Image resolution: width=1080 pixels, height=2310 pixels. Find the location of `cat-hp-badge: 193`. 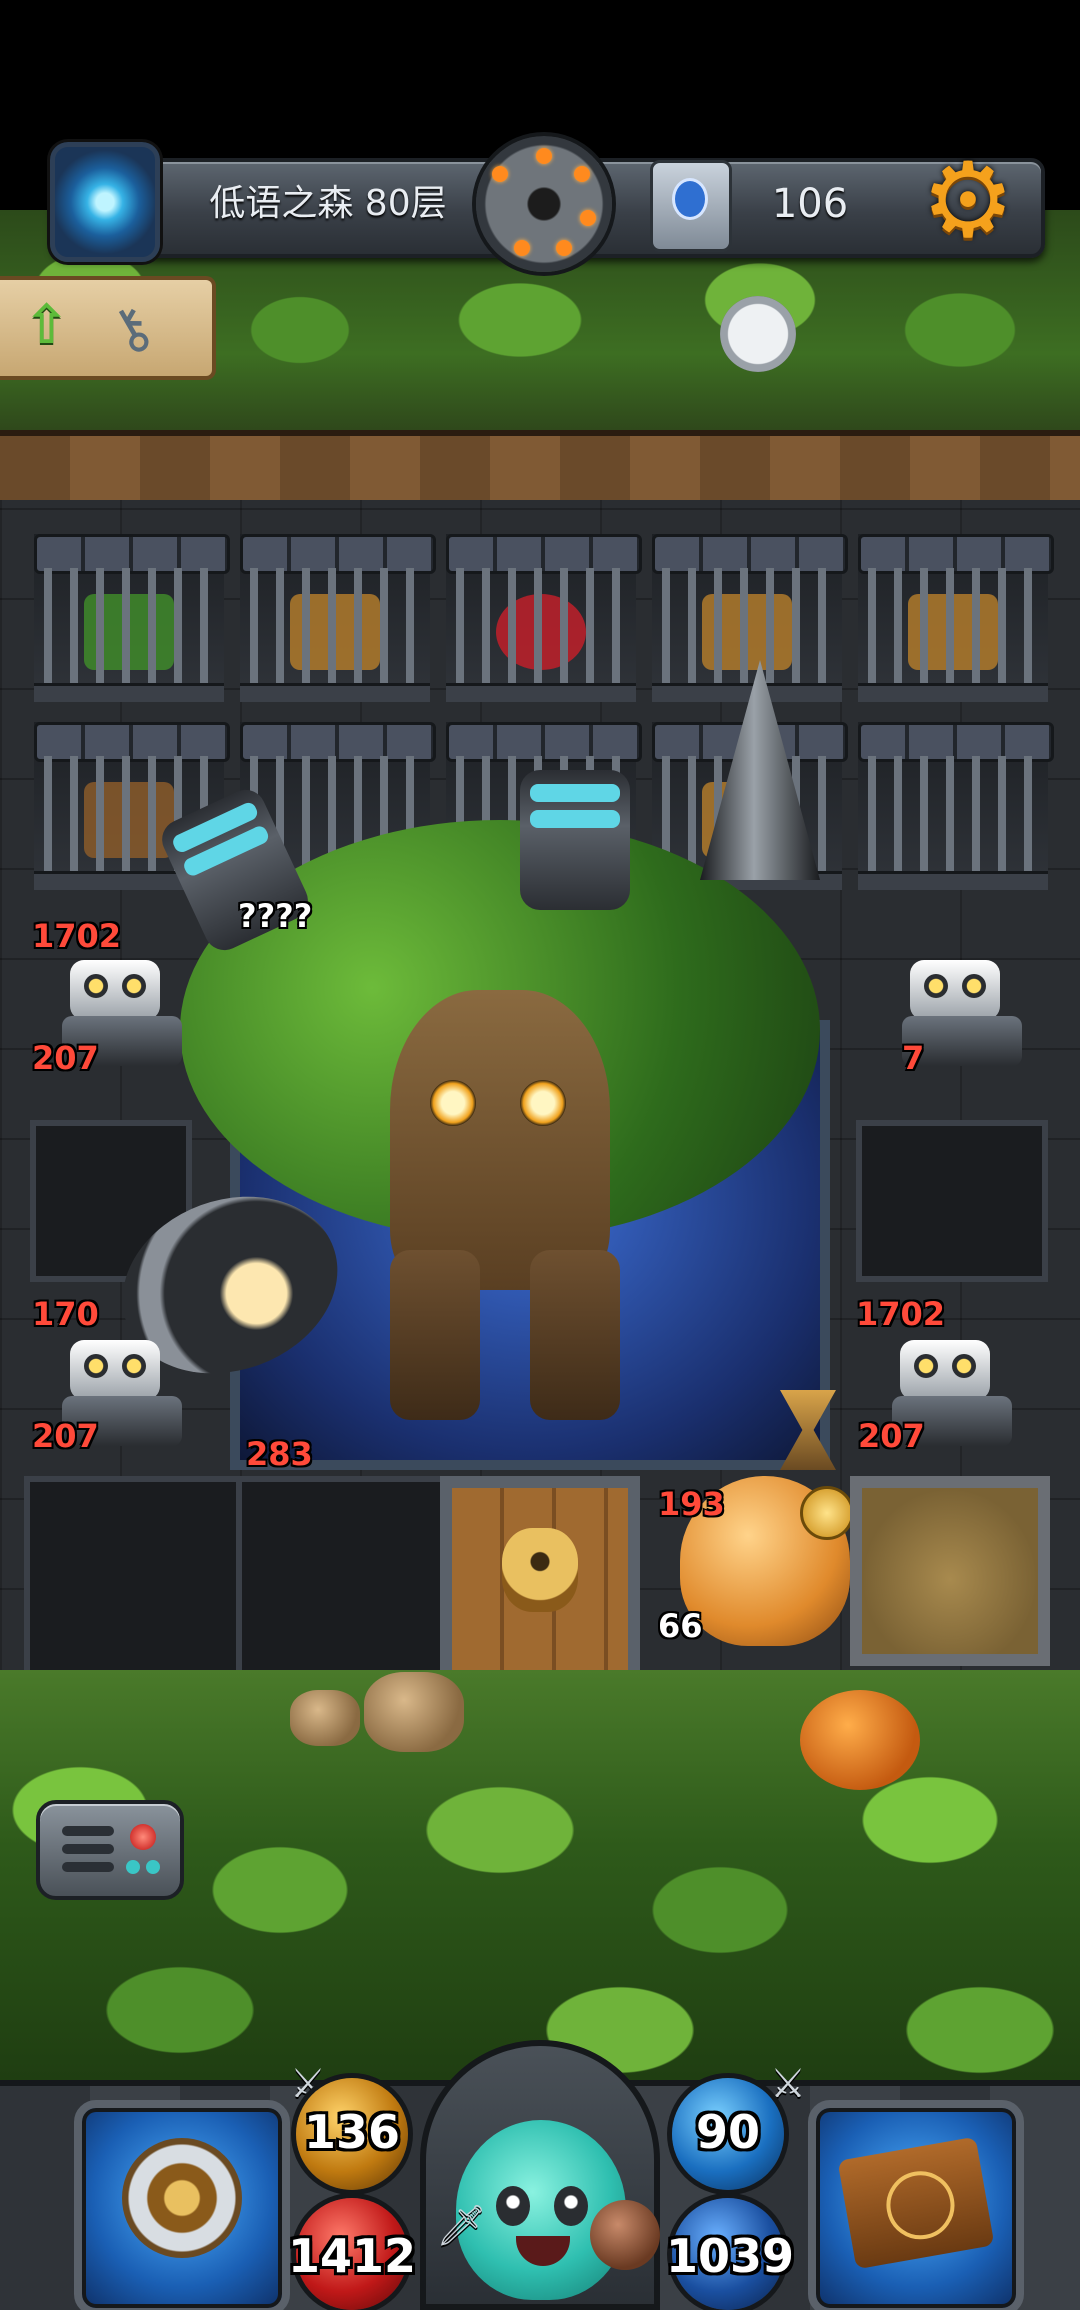

cat-hp-badge: 193 is located at coordinates (689, 1504).